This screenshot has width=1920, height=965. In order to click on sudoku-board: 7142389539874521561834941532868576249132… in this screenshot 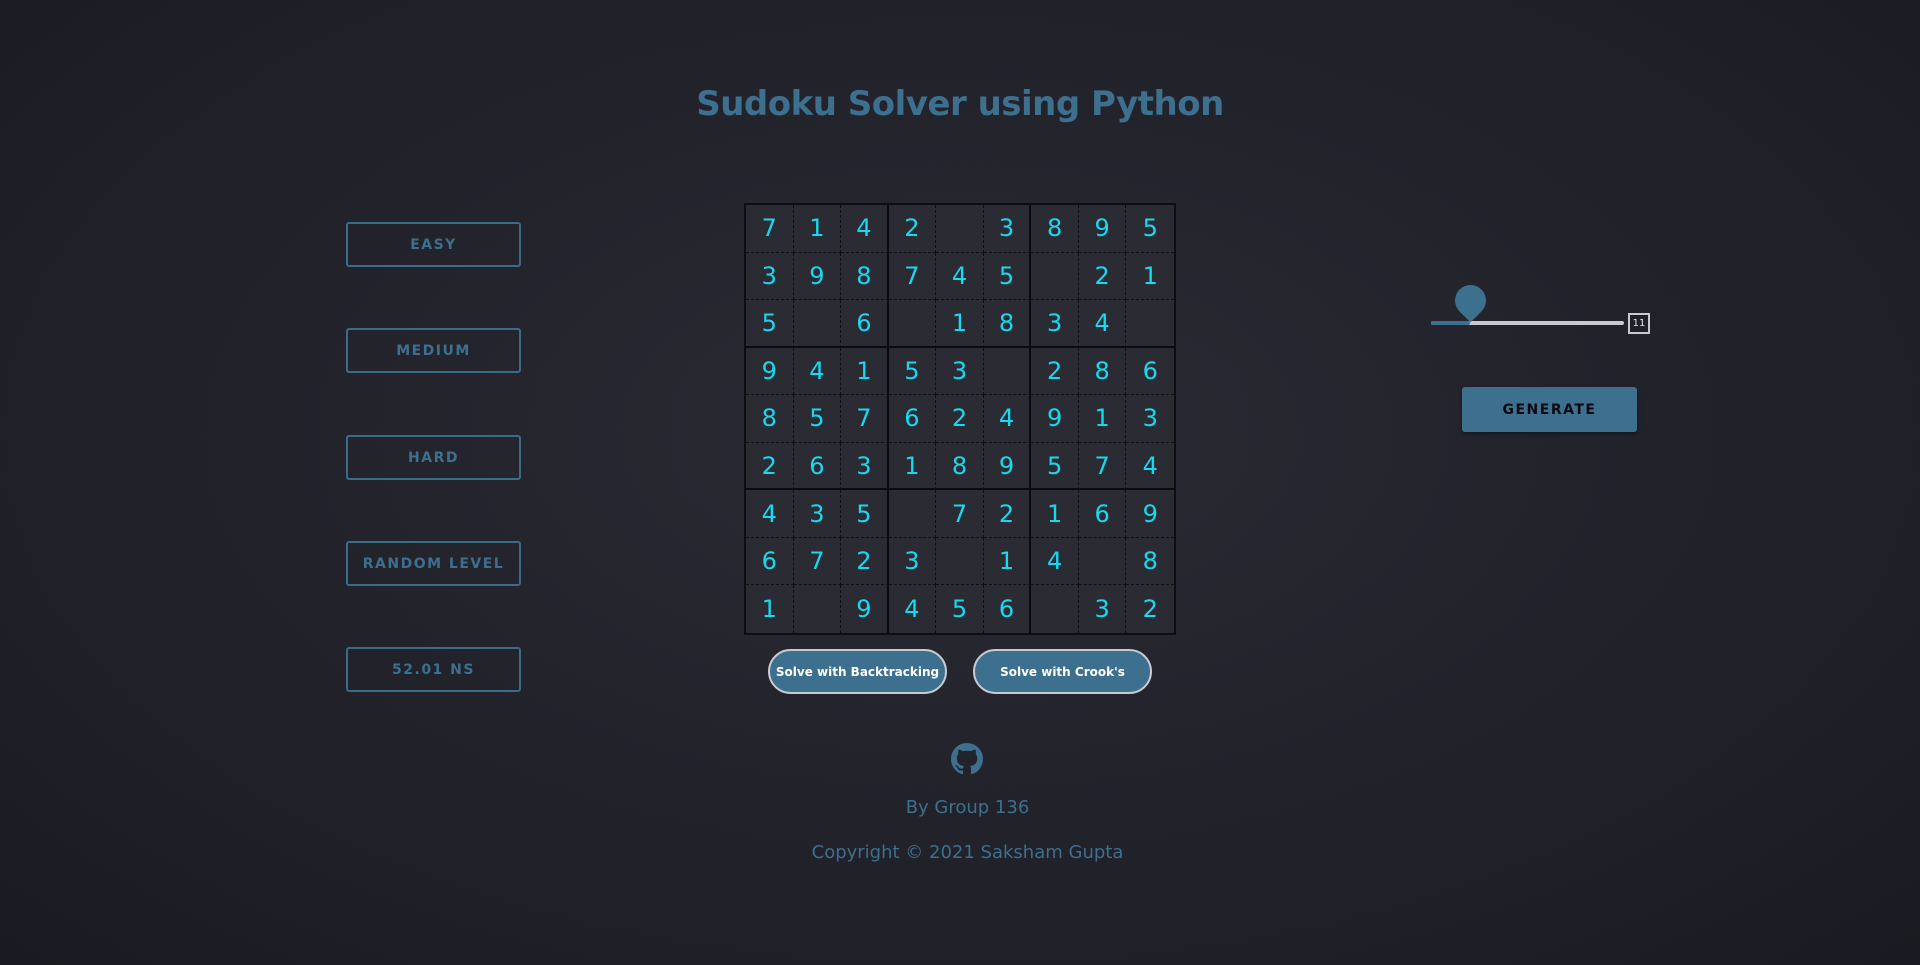, I will do `click(960, 419)`.